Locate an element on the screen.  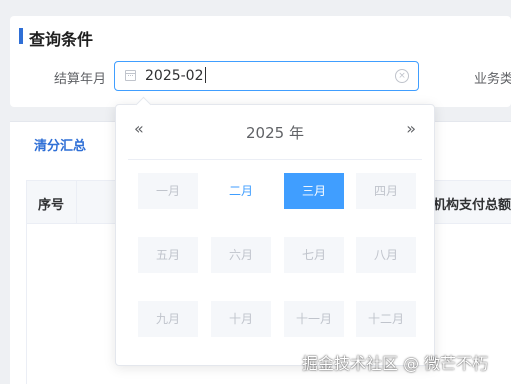
watermark: 掘金技术社区 @ 微芒不朽 is located at coordinates (395, 363).